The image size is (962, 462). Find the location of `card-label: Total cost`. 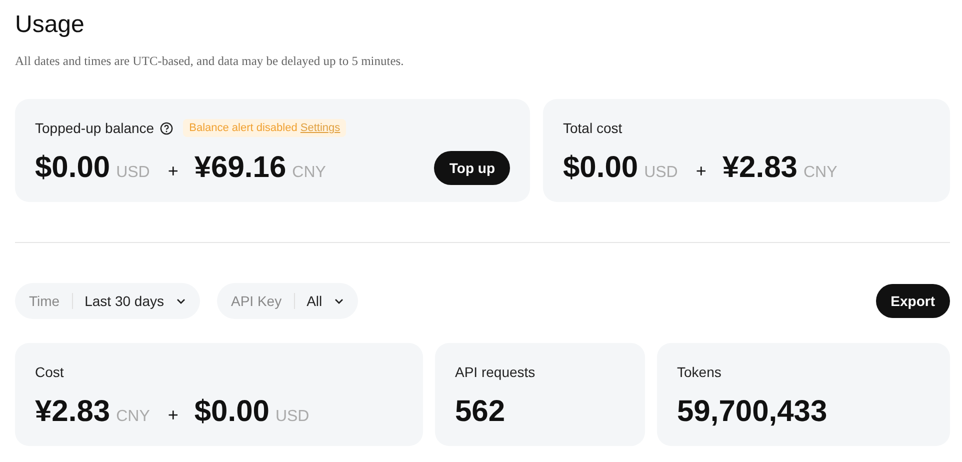

card-label: Total cost is located at coordinates (592, 128).